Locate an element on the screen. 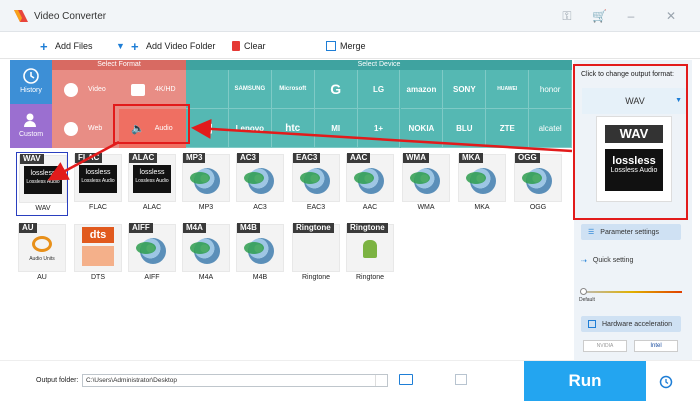 Image resolution: width=700 pixels, height=407 pixels. format-web: Web is located at coordinates (85, 128).